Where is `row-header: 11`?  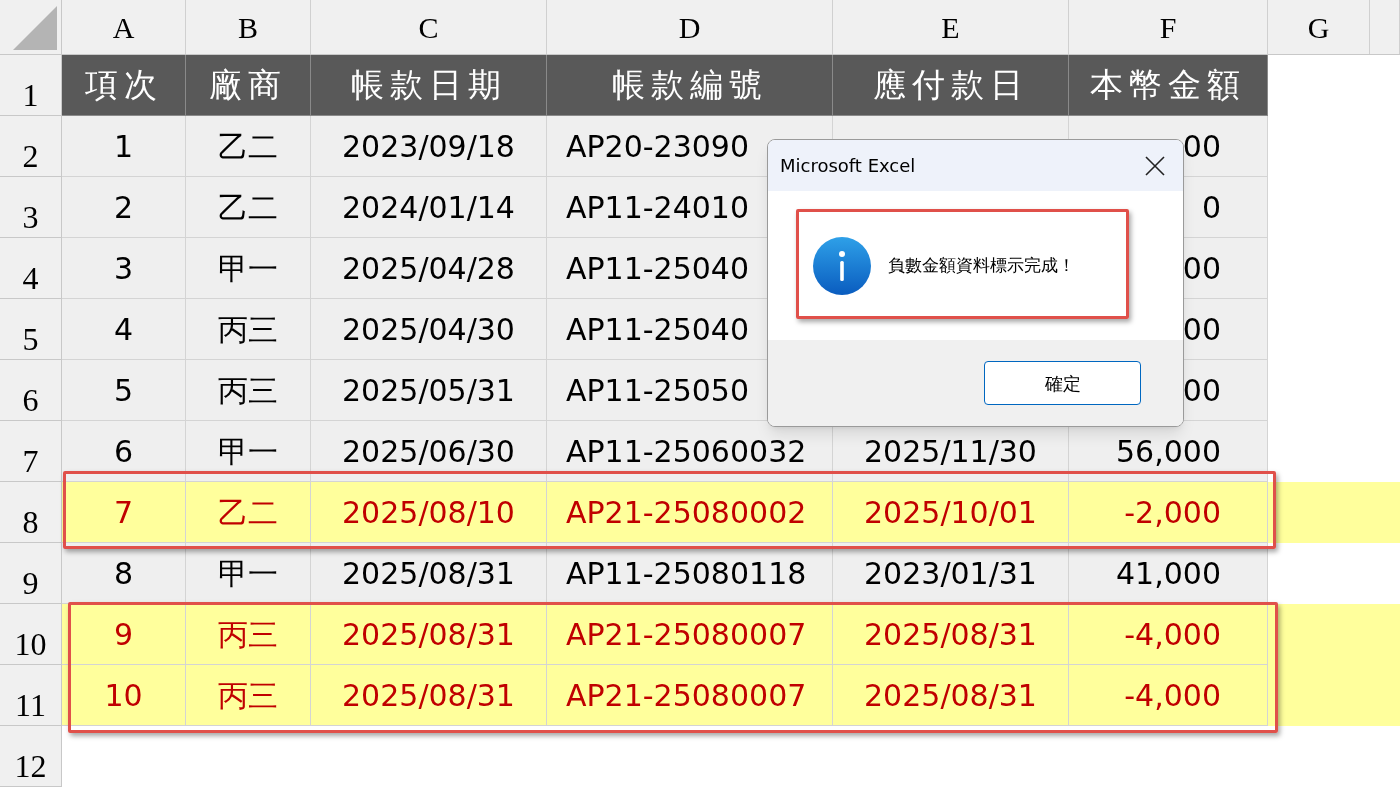 row-header: 11 is located at coordinates (31, 695).